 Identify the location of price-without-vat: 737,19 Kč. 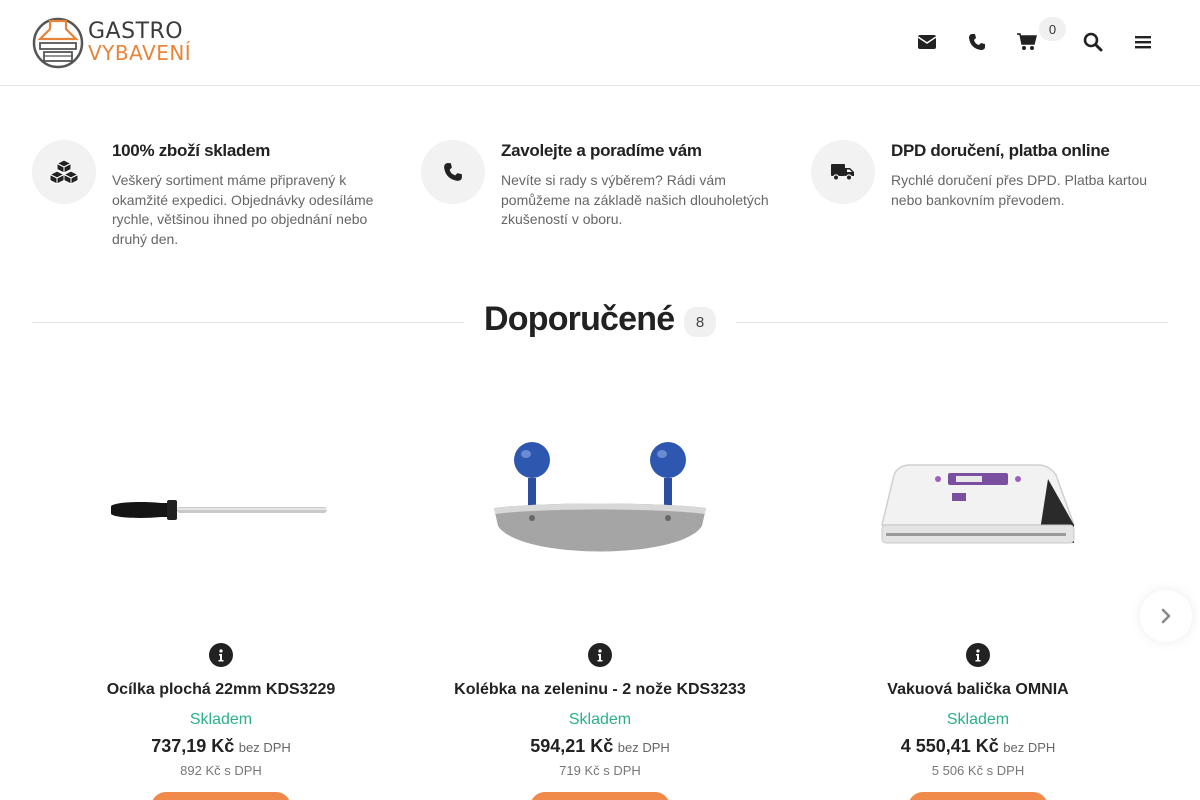
(193, 746).